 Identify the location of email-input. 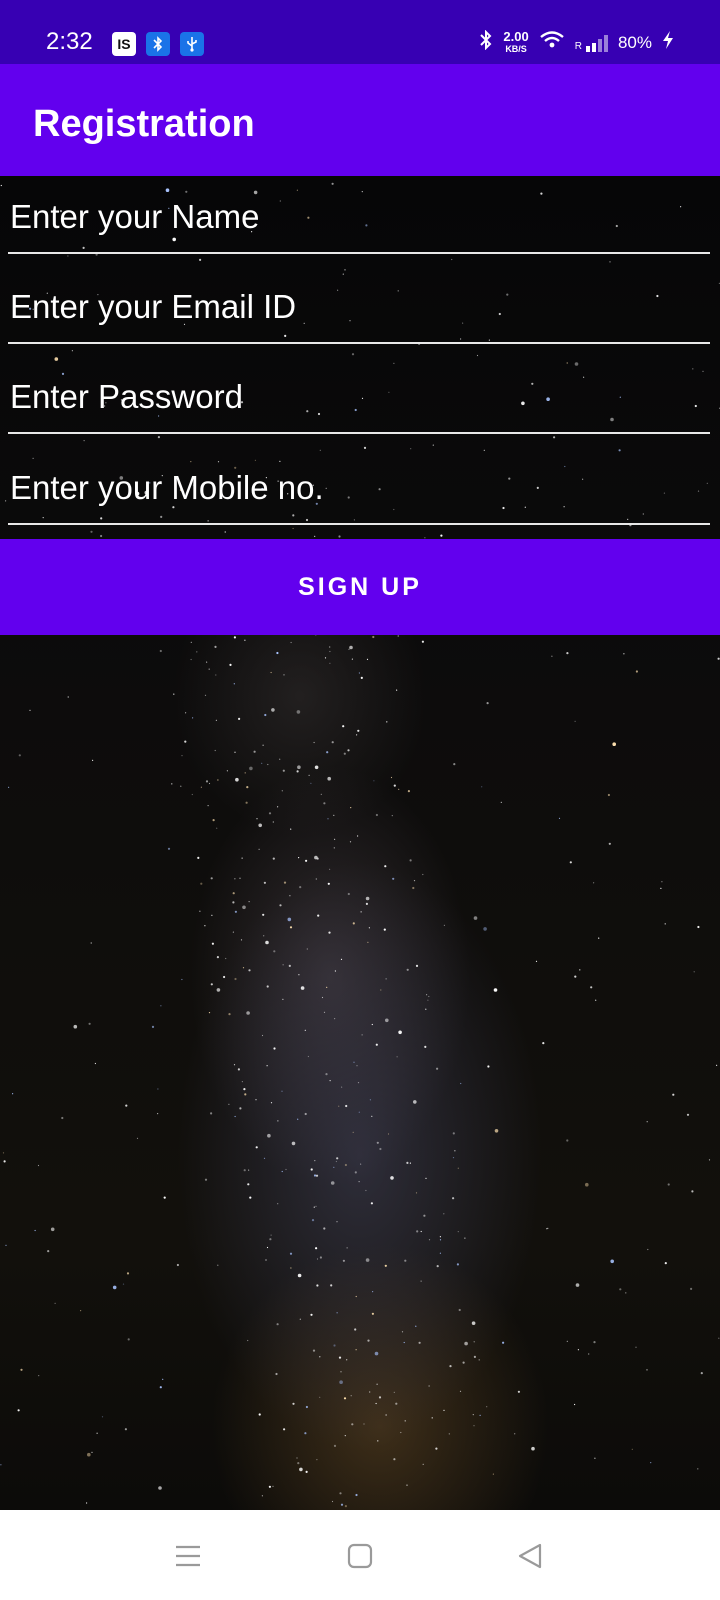
(359, 308).